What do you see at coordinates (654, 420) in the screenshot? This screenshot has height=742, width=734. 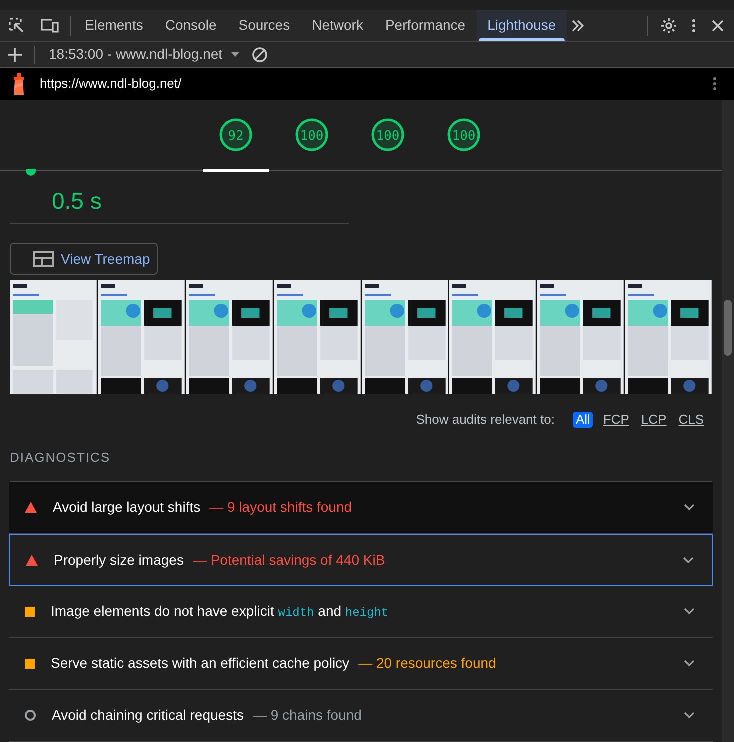 I see `filter-option: LCP` at bounding box center [654, 420].